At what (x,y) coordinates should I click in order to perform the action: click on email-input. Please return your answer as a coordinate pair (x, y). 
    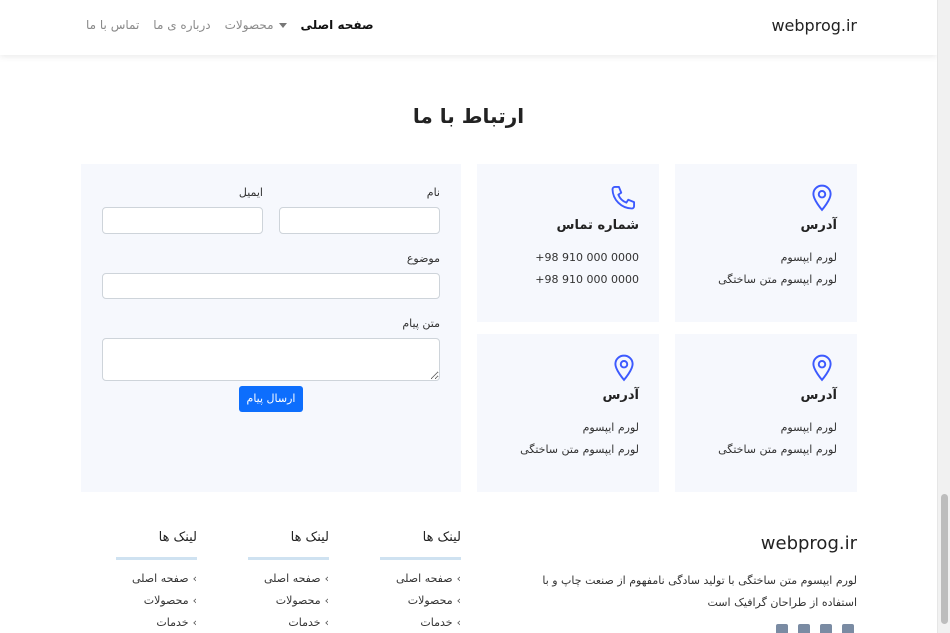
    Looking at the image, I should click on (182, 220).